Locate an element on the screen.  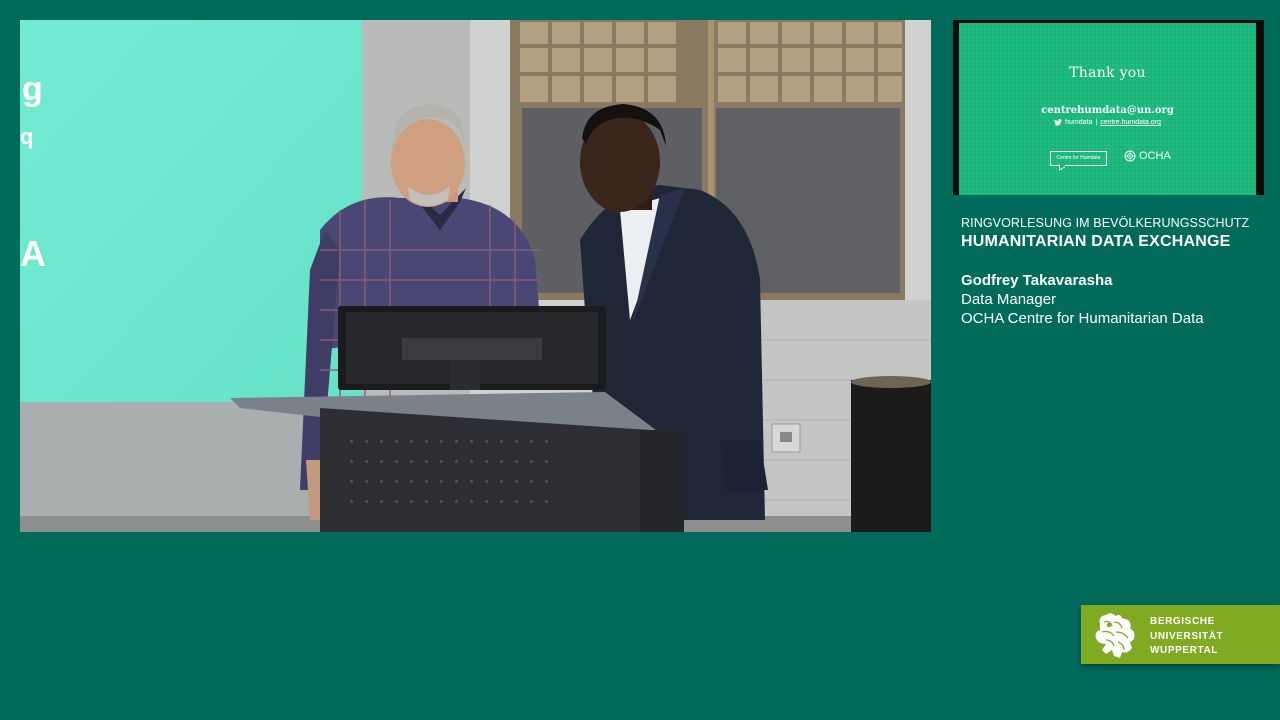
ocha-logo: OCHA is located at coordinates (1147, 156).